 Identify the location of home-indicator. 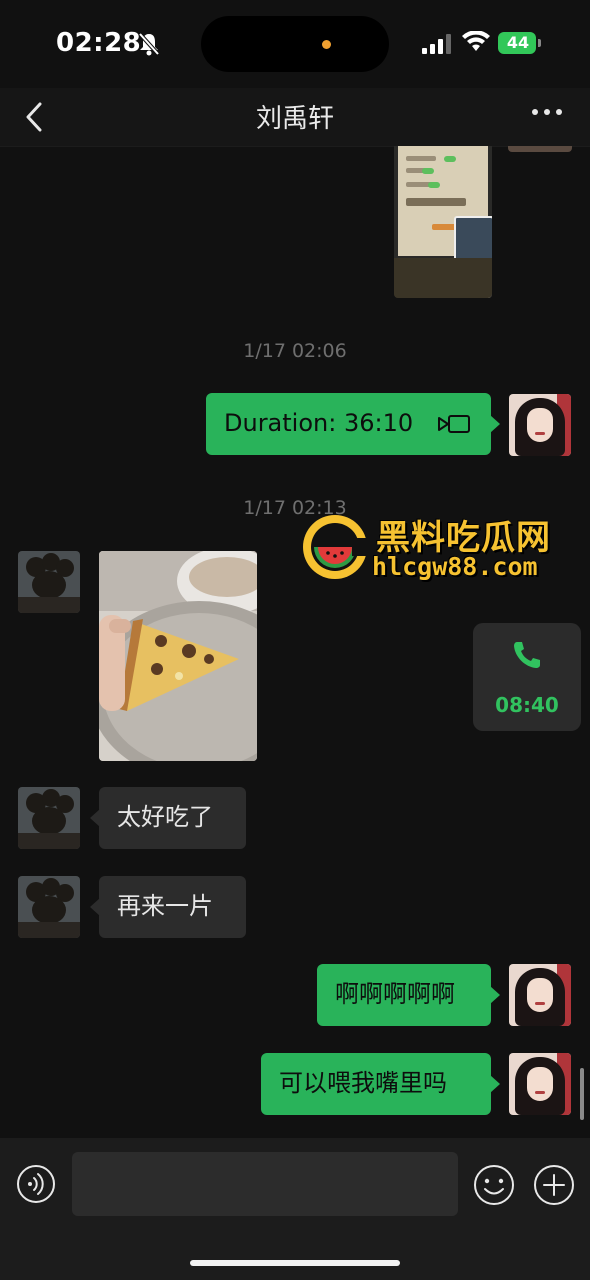
(295, 1263).